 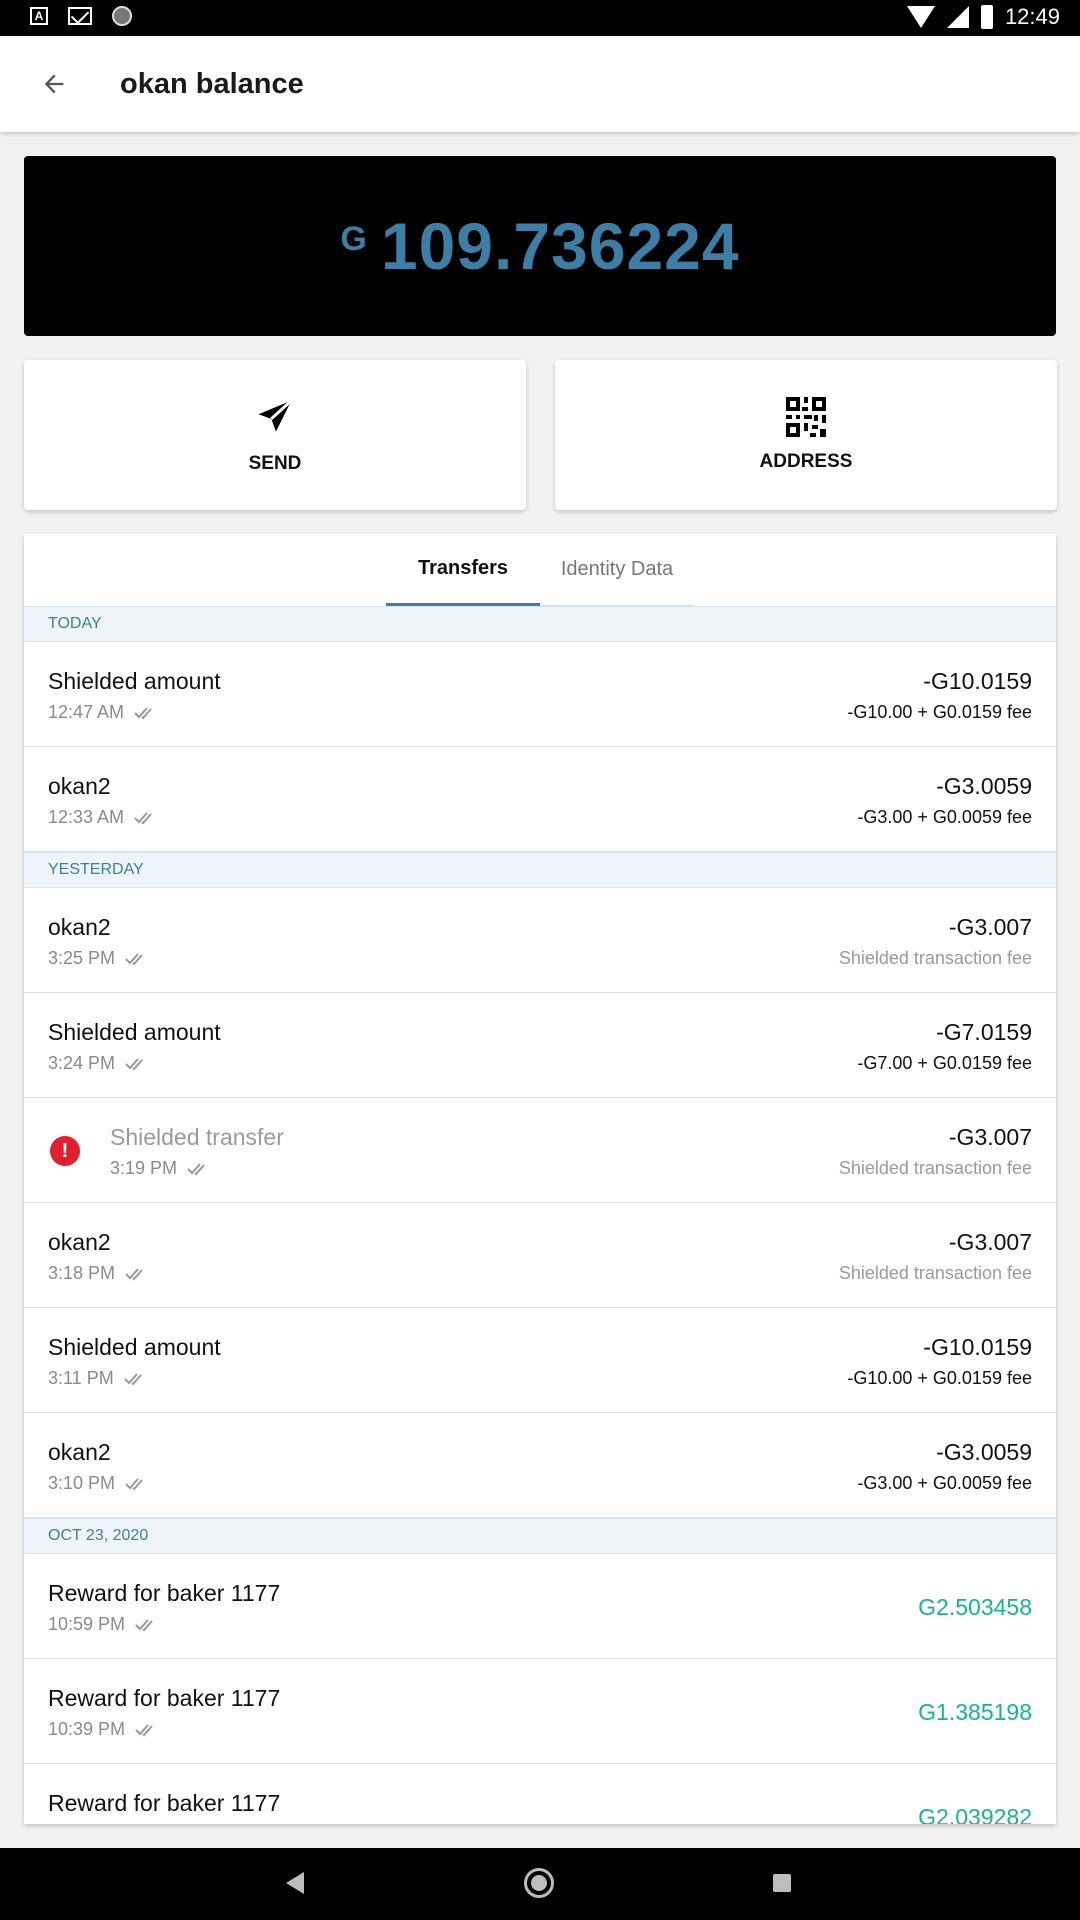 I want to click on transaction-name: Shielded transfer, so click(x=197, y=1137).